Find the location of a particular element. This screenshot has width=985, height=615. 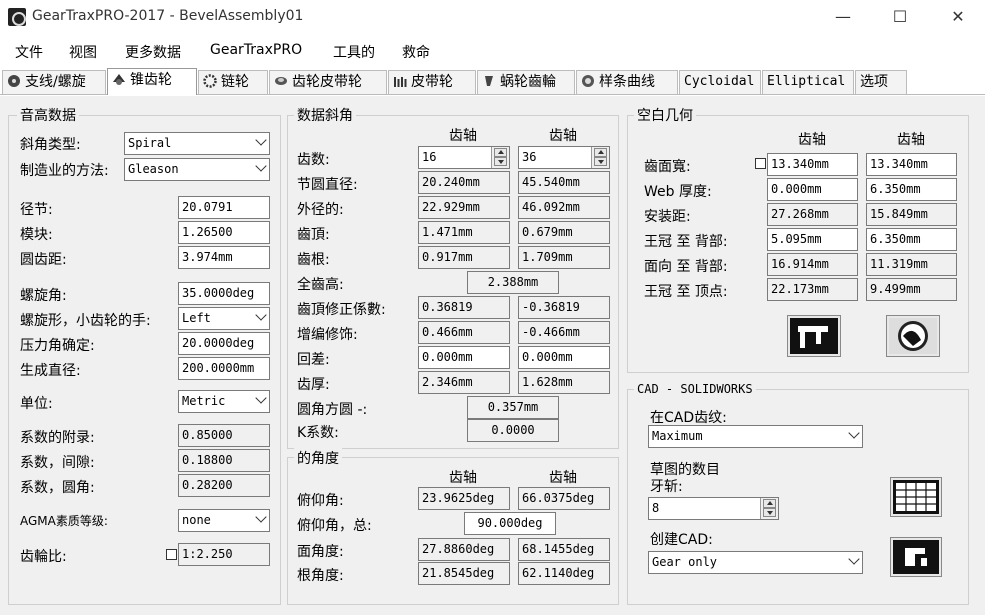

units-value: Metric is located at coordinates (204, 401).